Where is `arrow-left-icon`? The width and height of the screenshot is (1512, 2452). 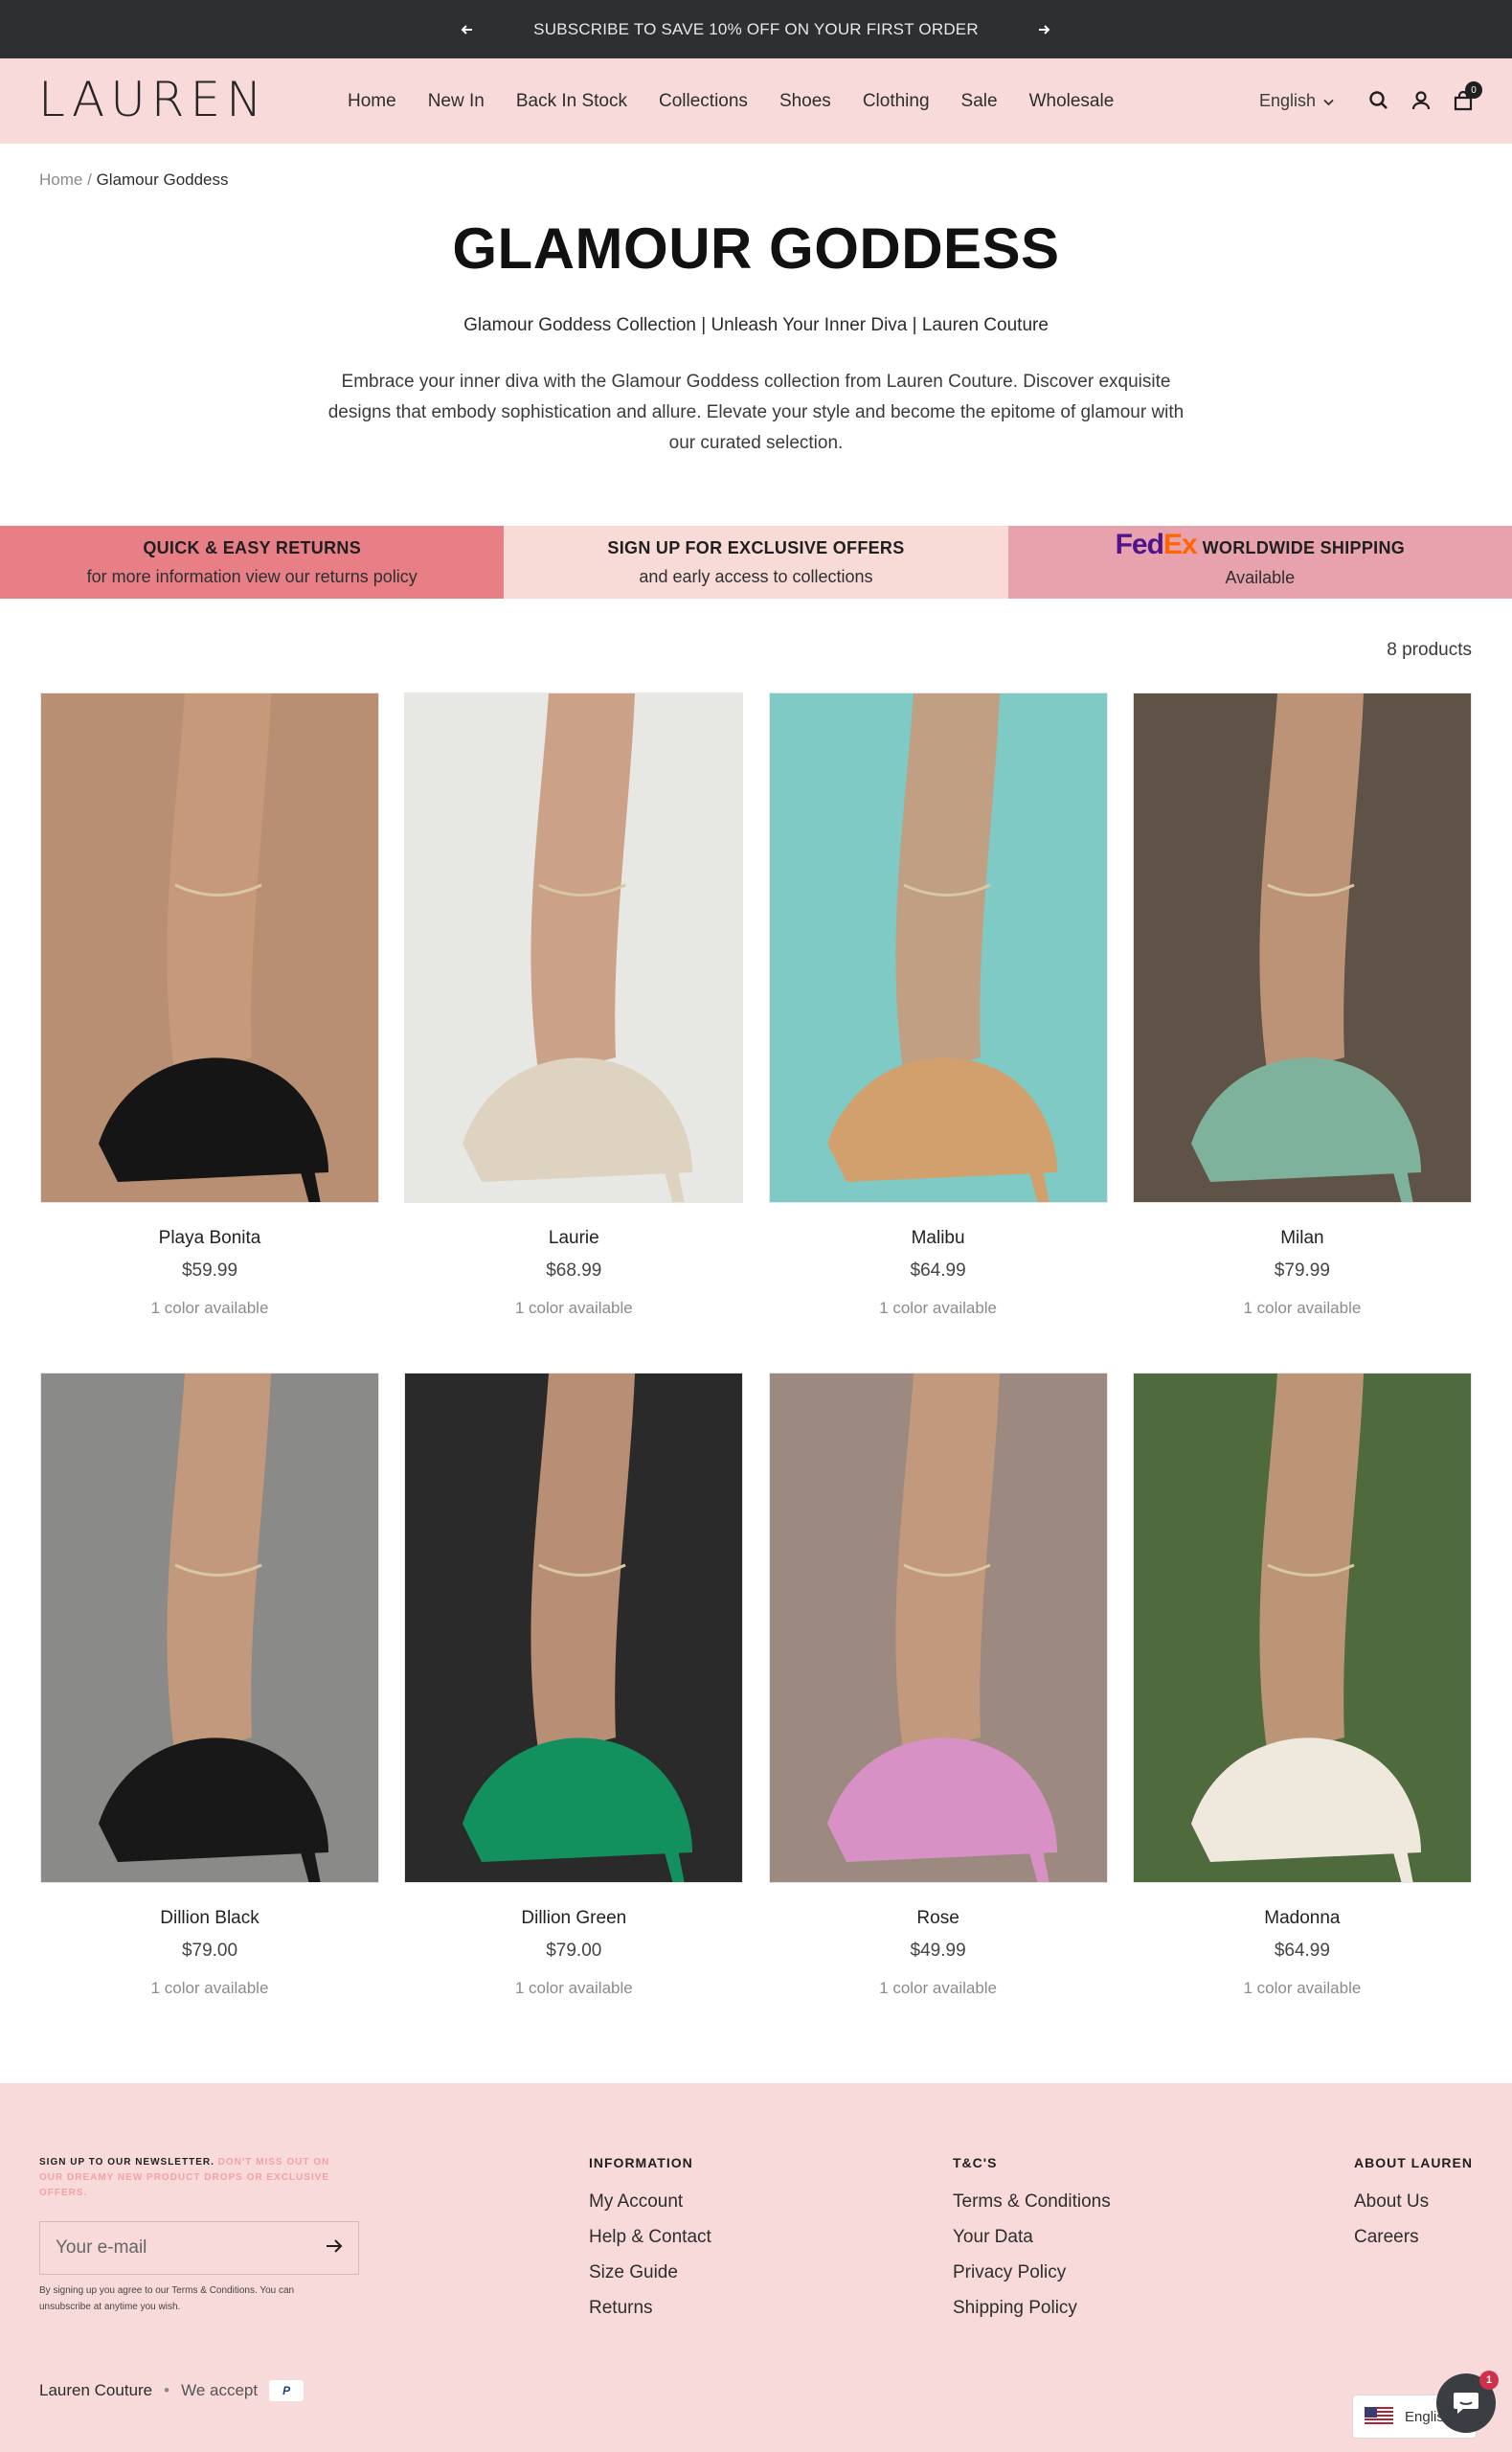
arrow-left-icon is located at coordinates (467, 29).